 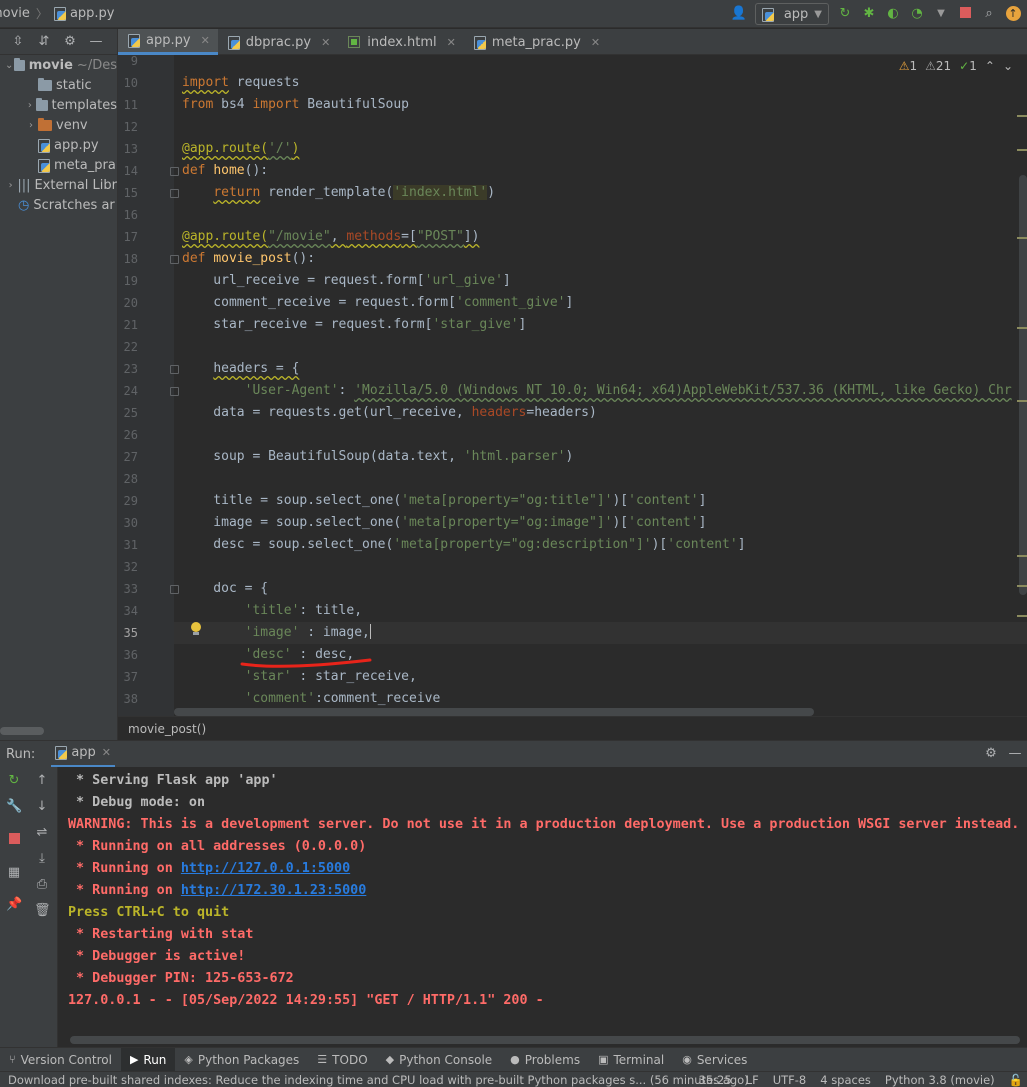 What do you see at coordinates (83, 754) in the screenshot?
I see `run-tab-app: app ✕` at bounding box center [83, 754].